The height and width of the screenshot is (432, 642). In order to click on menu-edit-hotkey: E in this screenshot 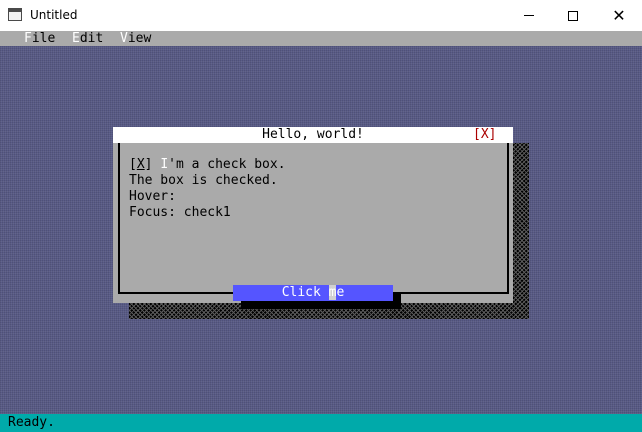, I will do `click(76, 38)`.